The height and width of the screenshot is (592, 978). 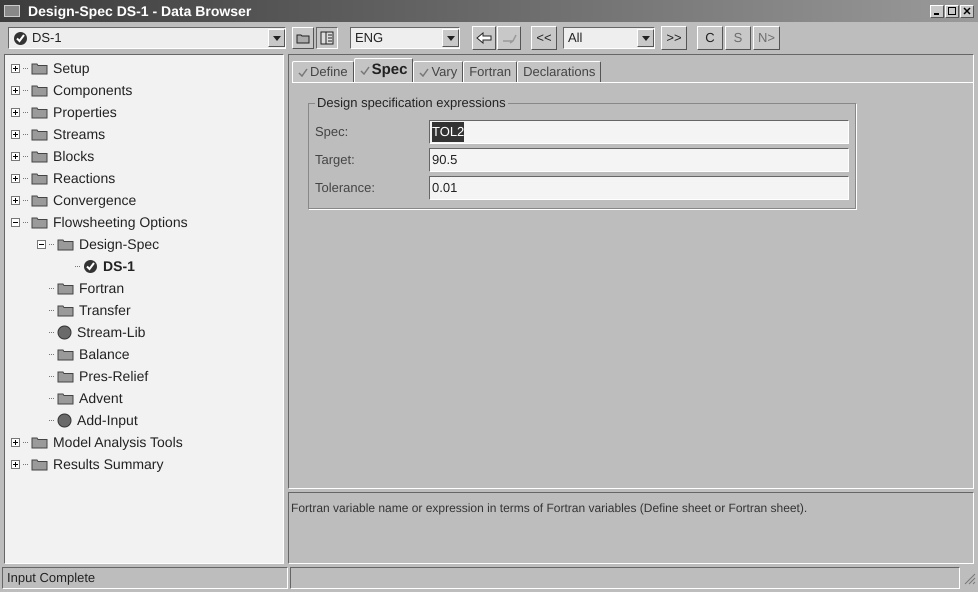 I want to click on split-view-icon, so click(x=327, y=38).